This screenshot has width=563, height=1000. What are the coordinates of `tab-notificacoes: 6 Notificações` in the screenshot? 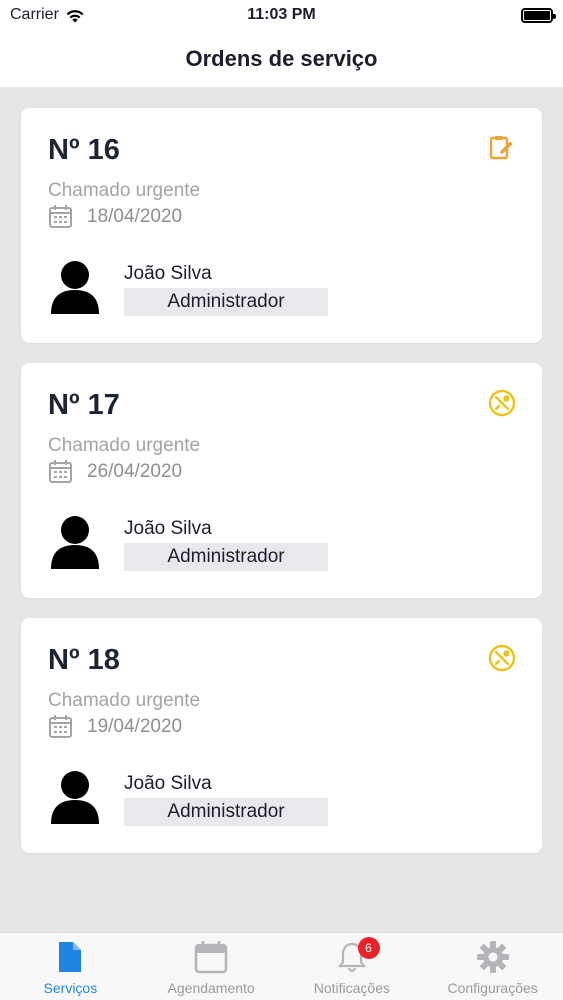 It's located at (352, 966).